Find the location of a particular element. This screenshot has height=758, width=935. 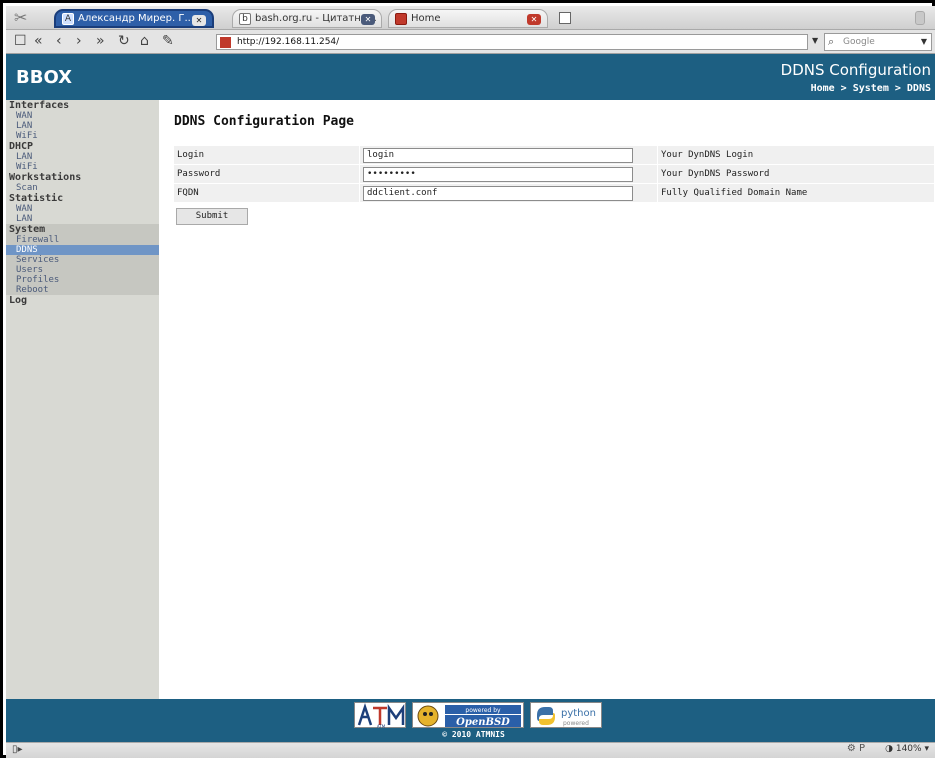

python-logo: python powered is located at coordinates (566, 715).